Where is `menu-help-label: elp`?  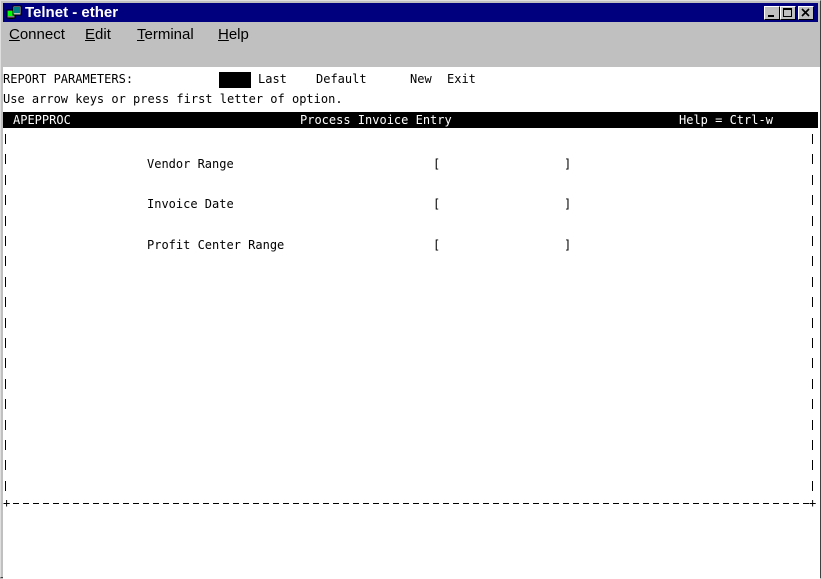 menu-help-label: elp is located at coordinates (238, 34).